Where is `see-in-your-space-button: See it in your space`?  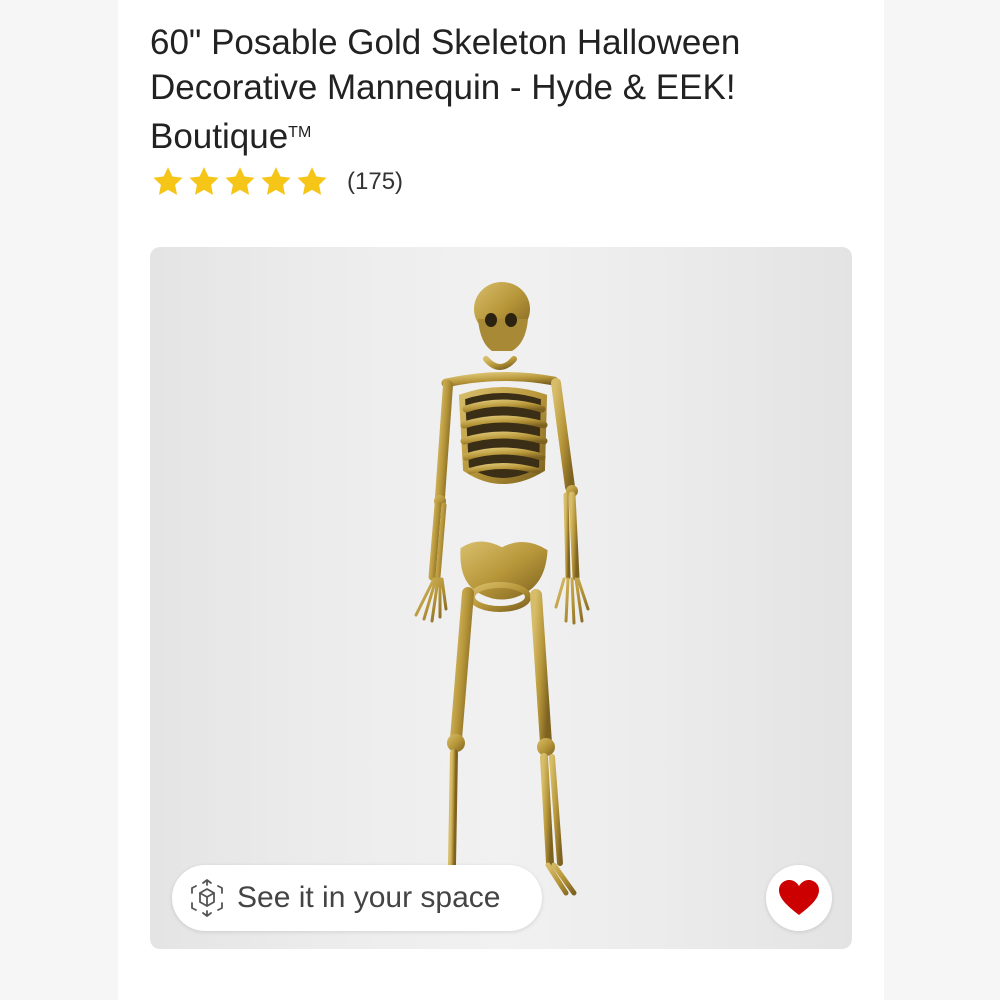 see-in-your-space-button: See it in your space is located at coordinates (357, 898).